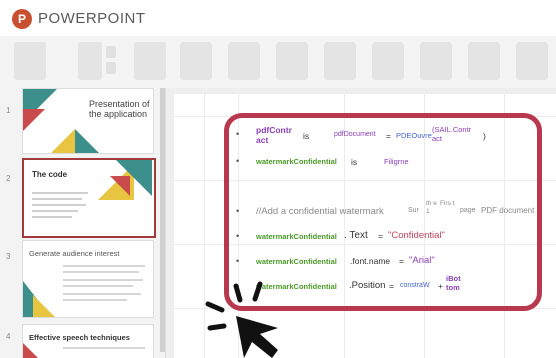  I want to click on thumbnail-title: Generate audience interest, so click(74, 253).